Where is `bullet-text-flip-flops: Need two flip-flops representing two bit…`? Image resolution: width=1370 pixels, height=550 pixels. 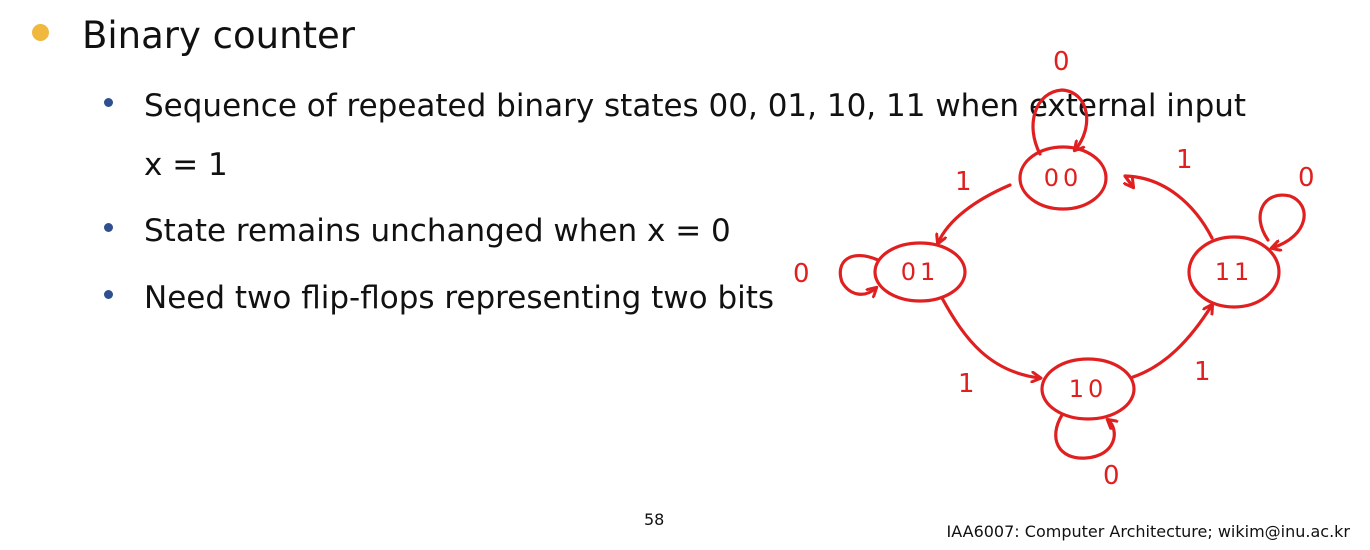 bullet-text-flip-flops: Need two flip-flops representing two bit… is located at coordinates (459, 298).